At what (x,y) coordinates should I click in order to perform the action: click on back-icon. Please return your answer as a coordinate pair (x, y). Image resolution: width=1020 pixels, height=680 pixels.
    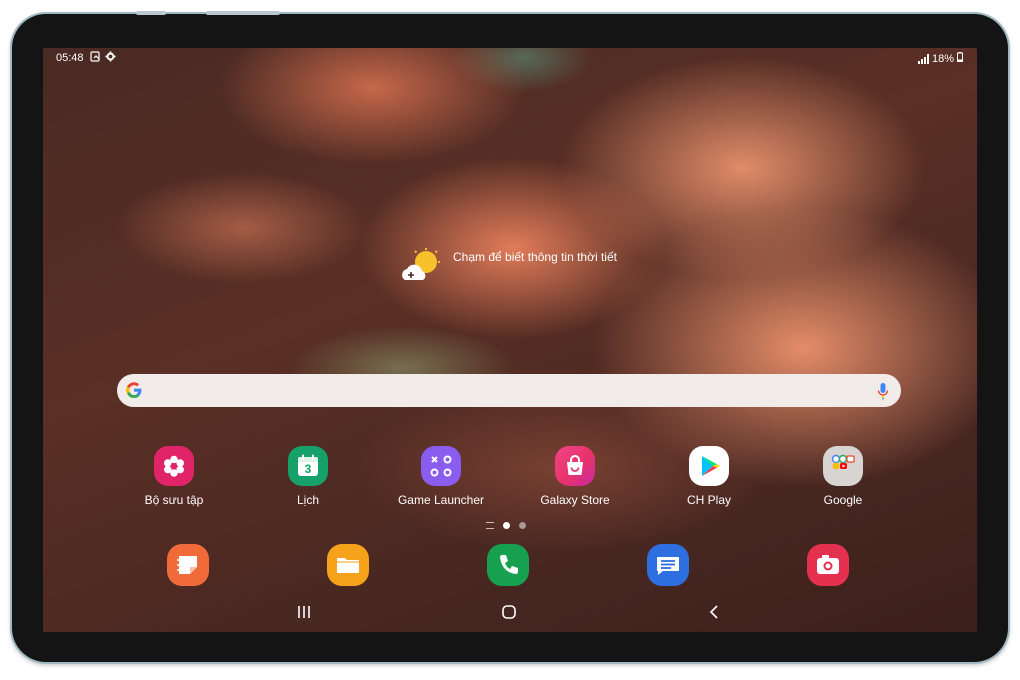
    Looking at the image, I should click on (714, 614).